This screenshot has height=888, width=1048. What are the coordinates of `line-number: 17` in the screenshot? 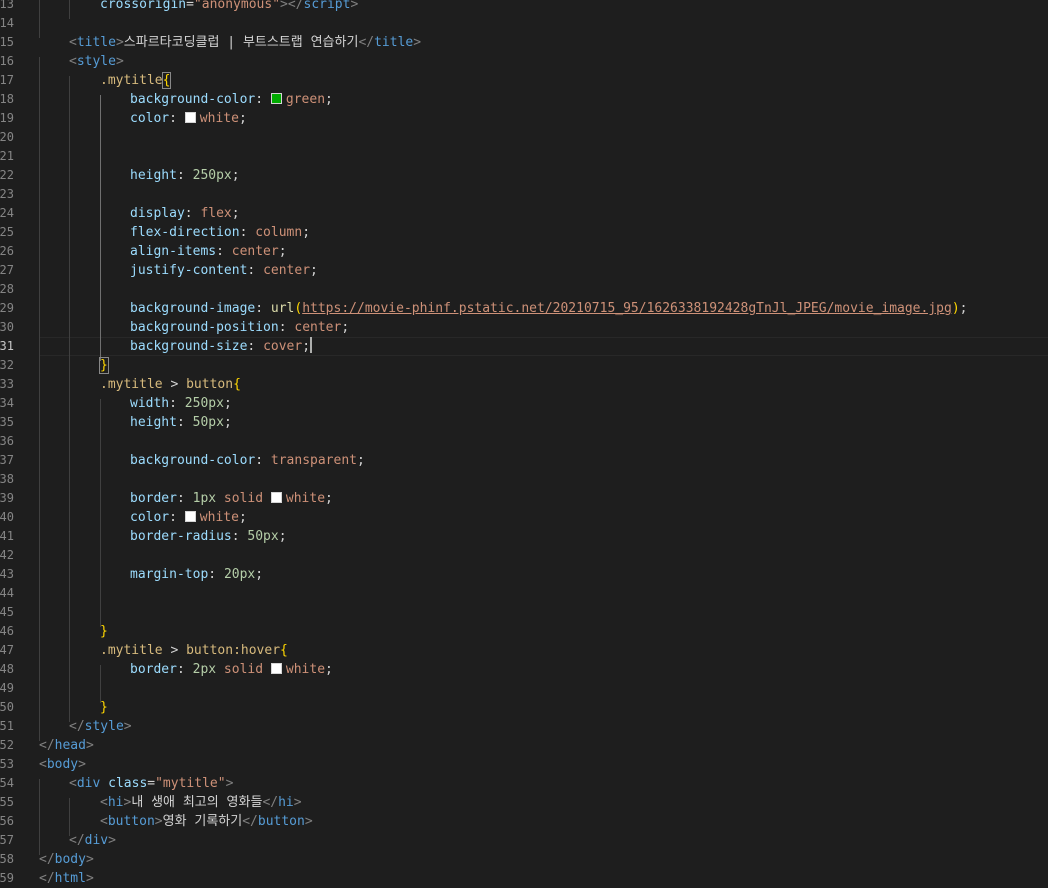 It's located at (7, 80).